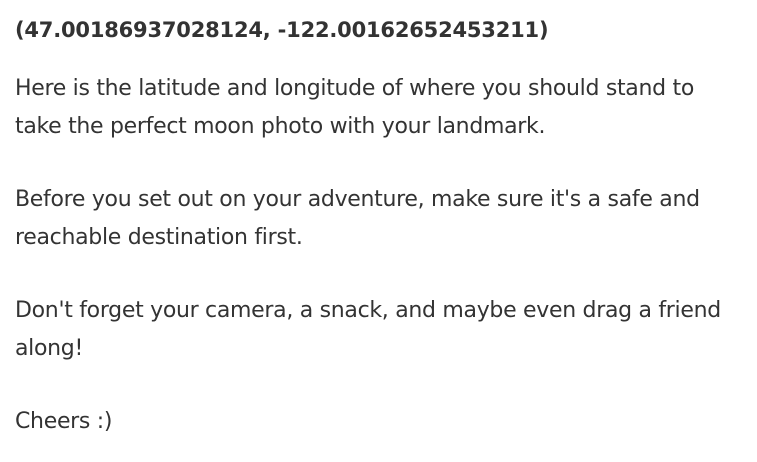 This screenshot has height=462, width=757. What do you see at coordinates (282, 30) in the screenshot?
I see `coordinates-text: (47.00186937028124, -122.00162652453211)` at bounding box center [282, 30].